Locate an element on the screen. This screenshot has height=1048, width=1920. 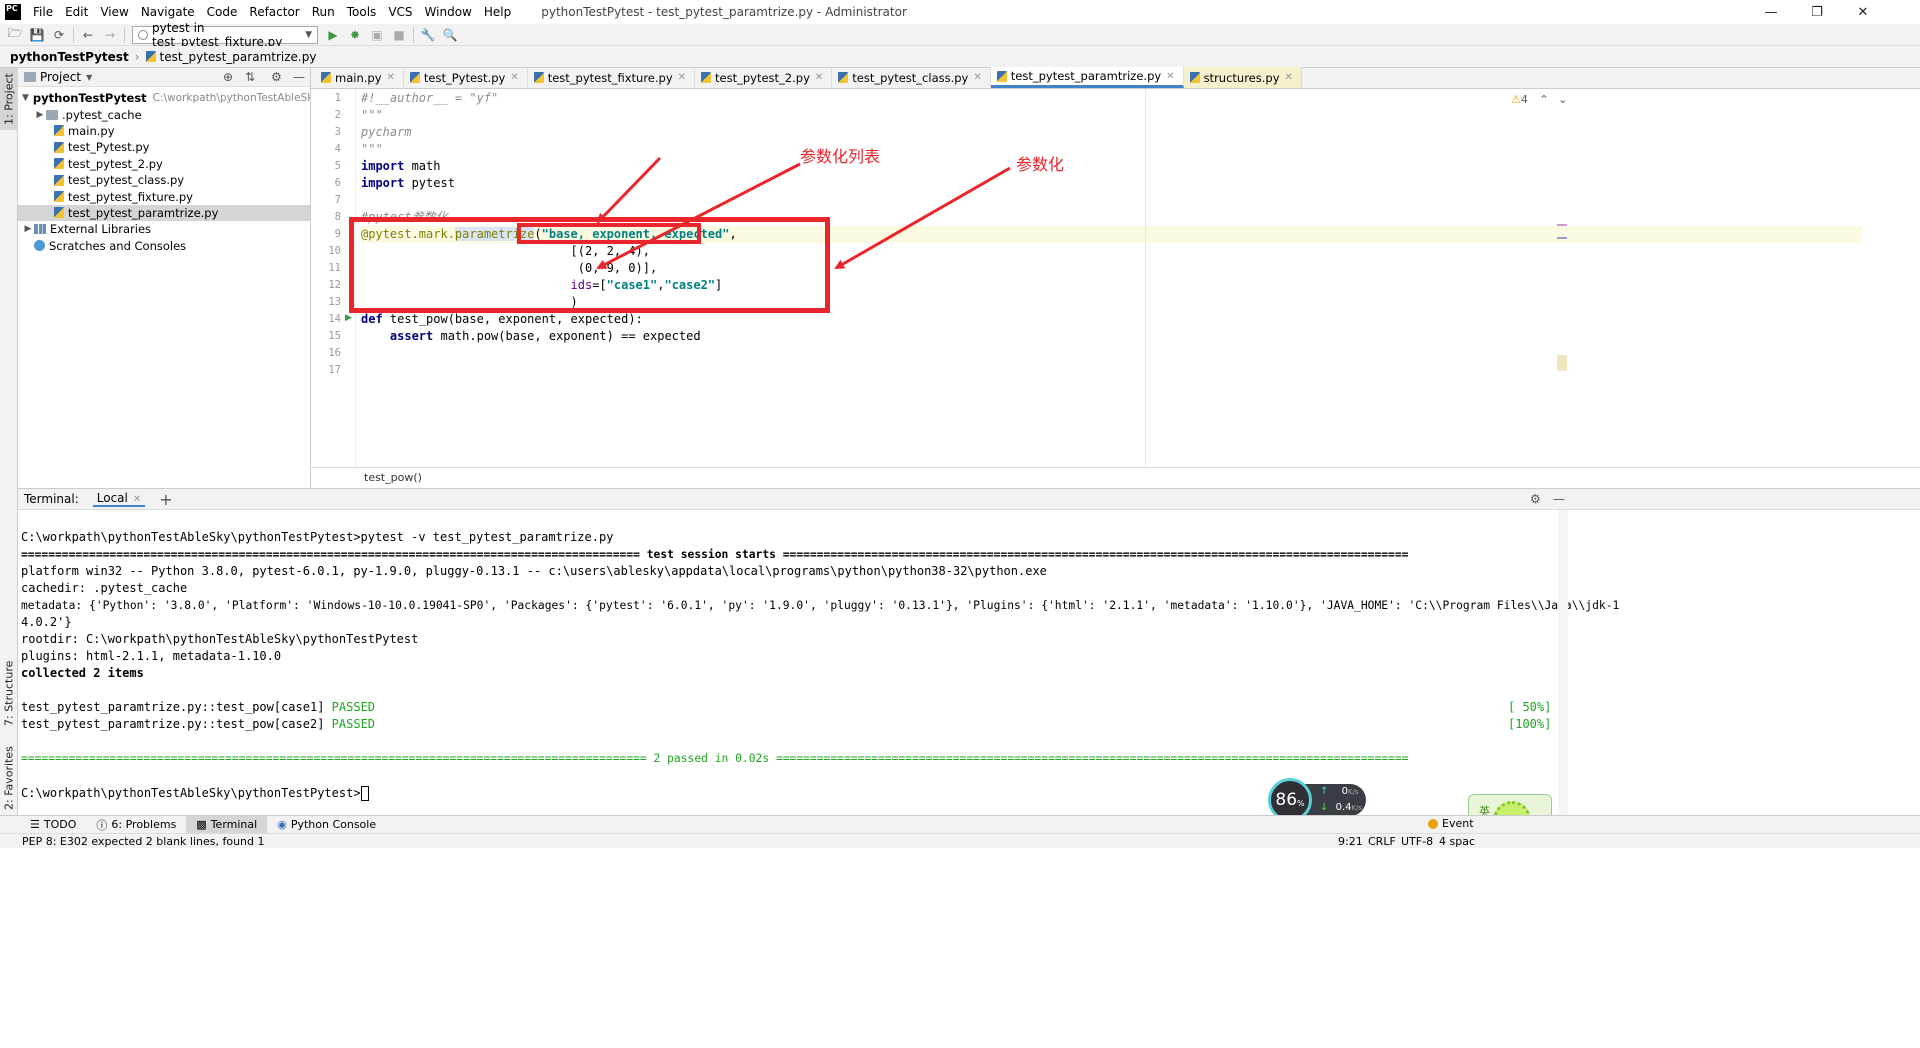
tree-item-pytest-cache: ▶ .pytest_cache is located at coordinates (164, 114).